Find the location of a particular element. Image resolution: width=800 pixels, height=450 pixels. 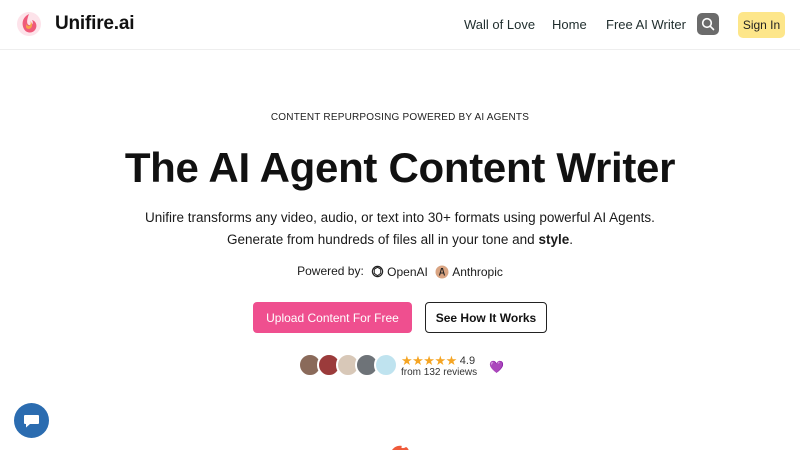

page-title: The AI Agent Content Writer is located at coordinates (400, 167).